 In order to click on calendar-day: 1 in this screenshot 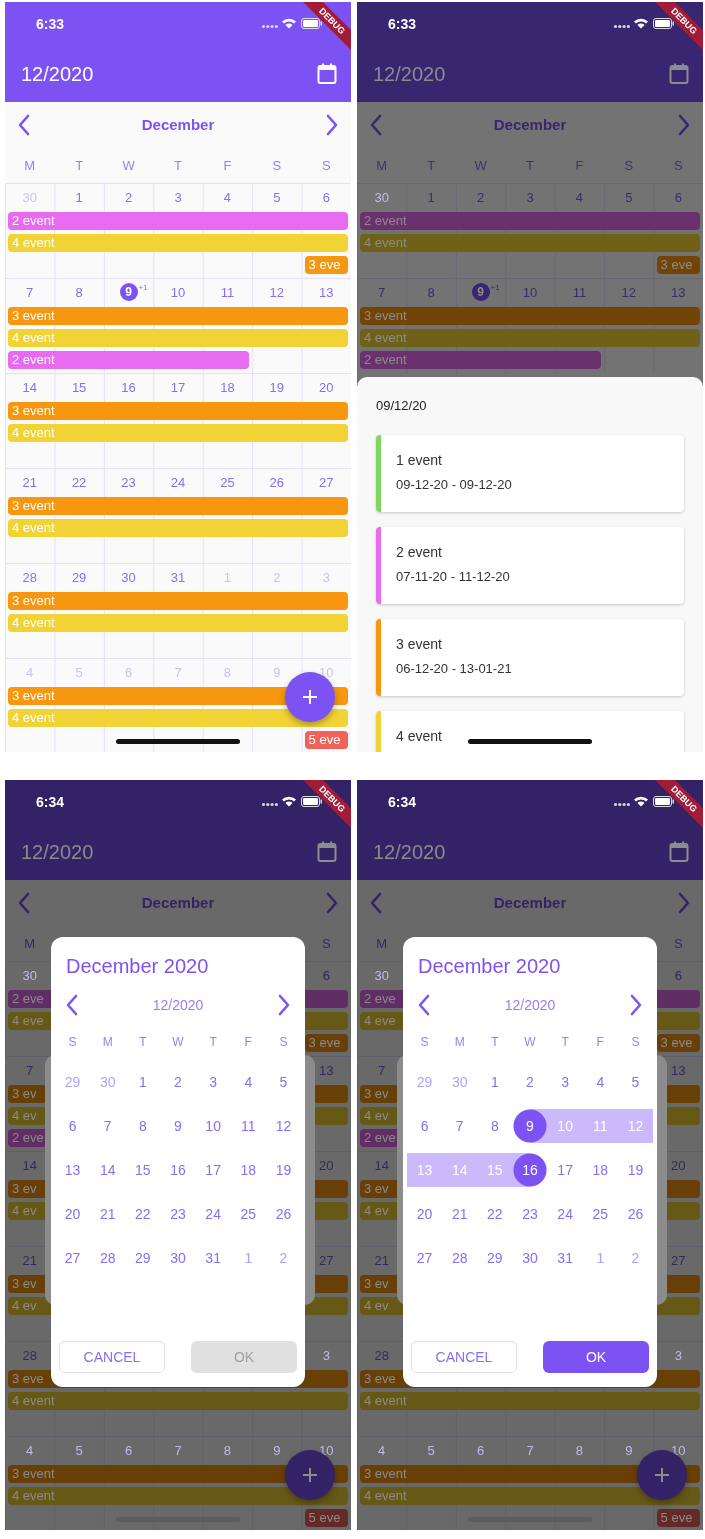, I will do `click(495, 1082)`.